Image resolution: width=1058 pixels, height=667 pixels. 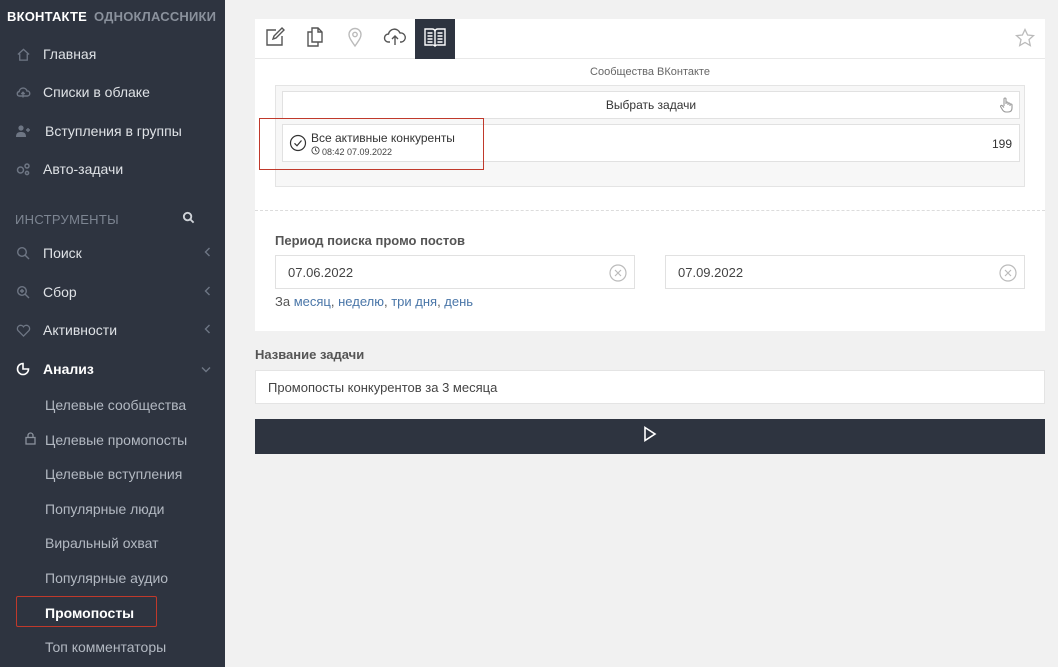 I want to click on submenu-top-commenters: Топ комментаторы, so click(x=112, y=647).